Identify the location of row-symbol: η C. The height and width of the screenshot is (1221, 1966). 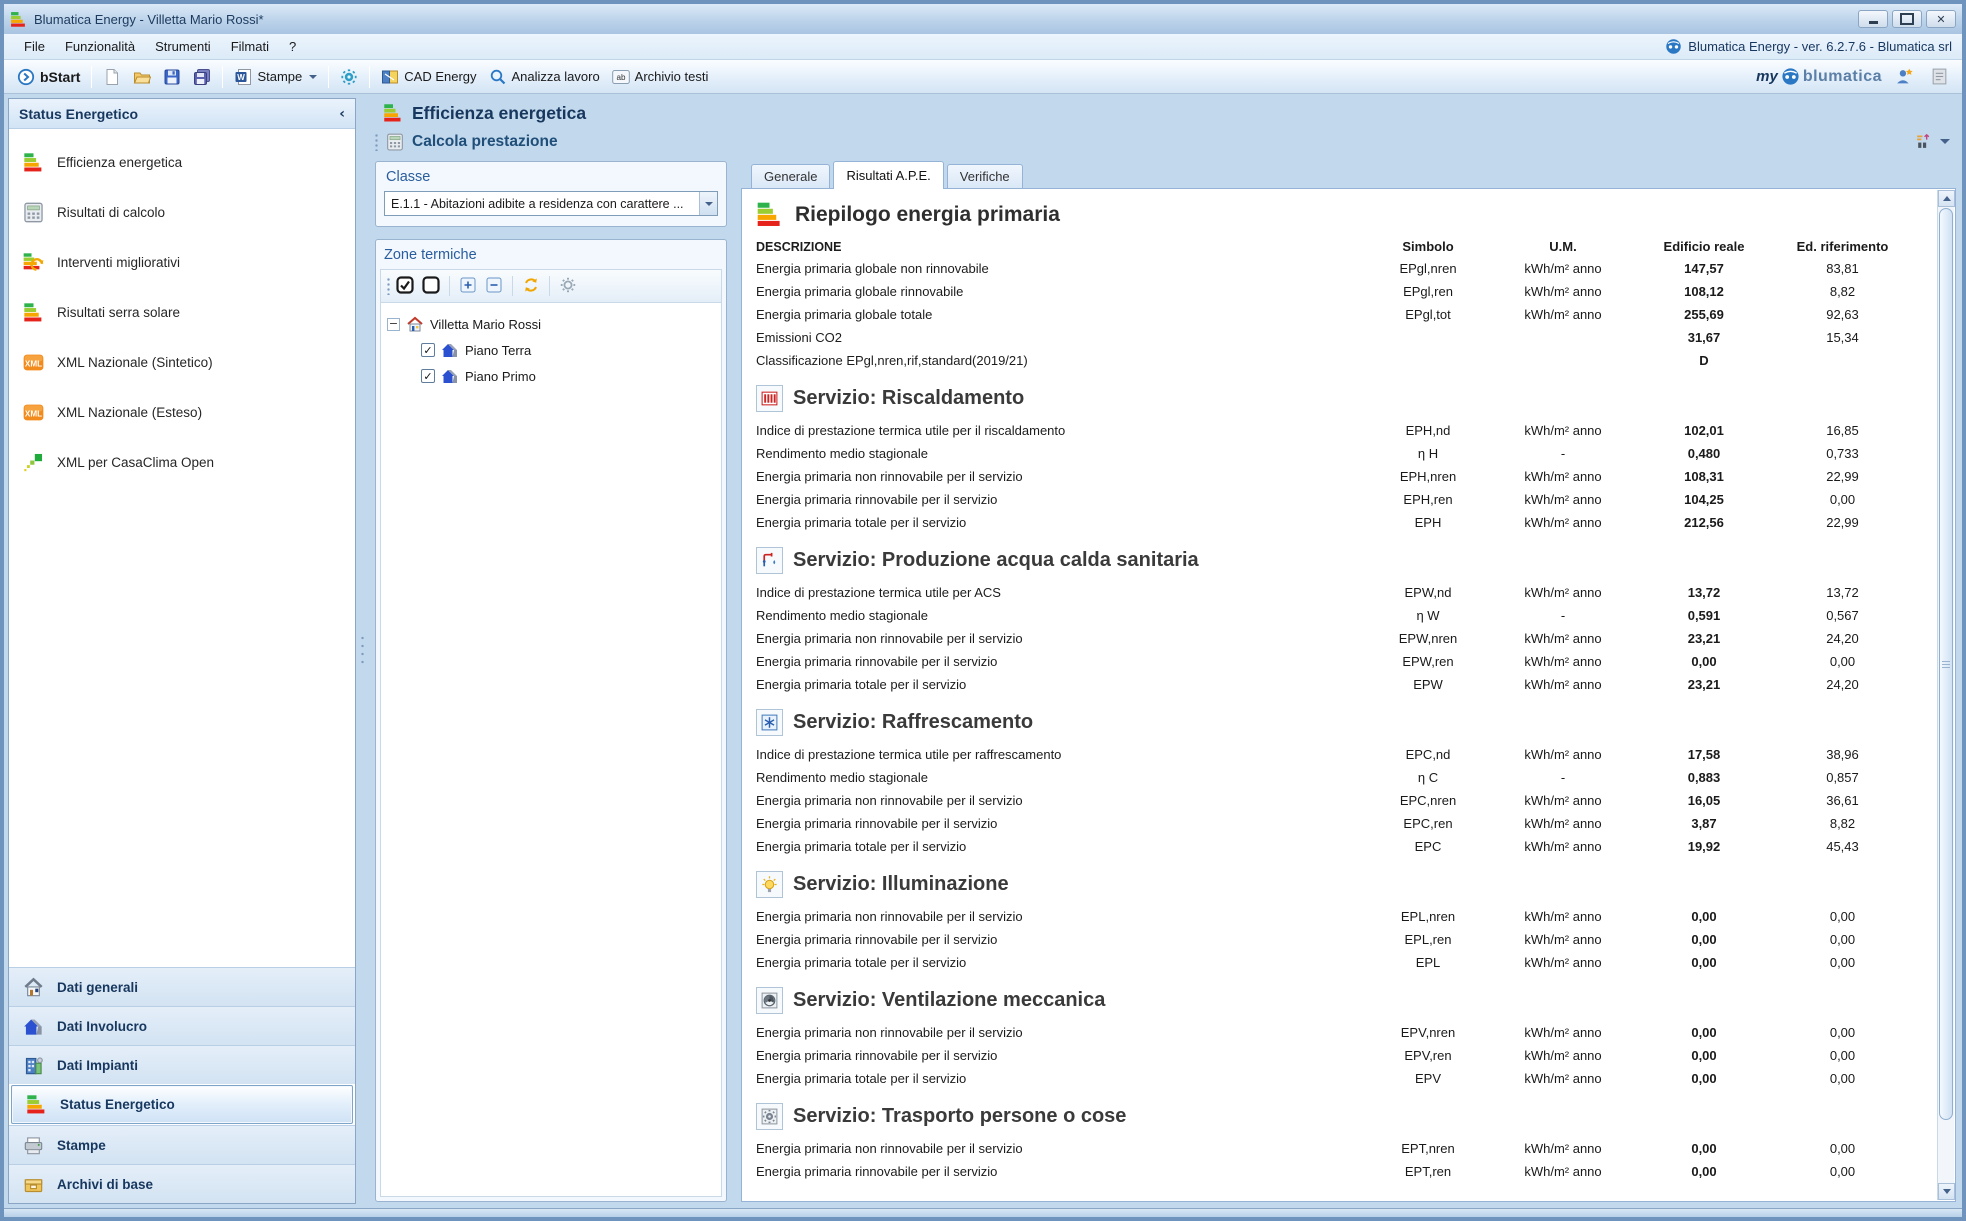
(1428, 777).